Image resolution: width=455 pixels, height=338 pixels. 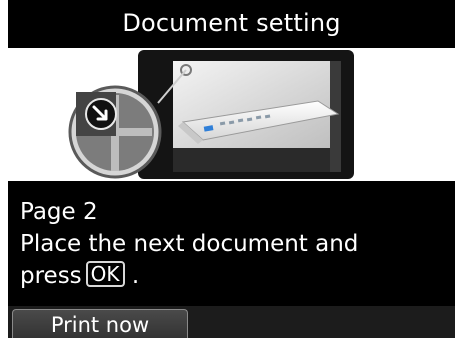 What do you see at coordinates (51, 276) in the screenshot?
I see `instruction-press-text: press` at bounding box center [51, 276].